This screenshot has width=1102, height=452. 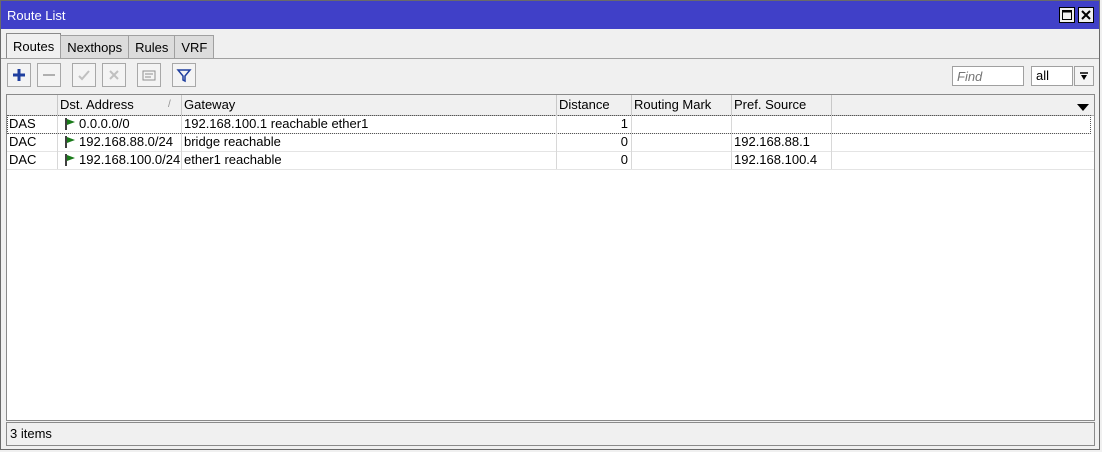 I want to click on close-icon, so click(x=1086, y=15).